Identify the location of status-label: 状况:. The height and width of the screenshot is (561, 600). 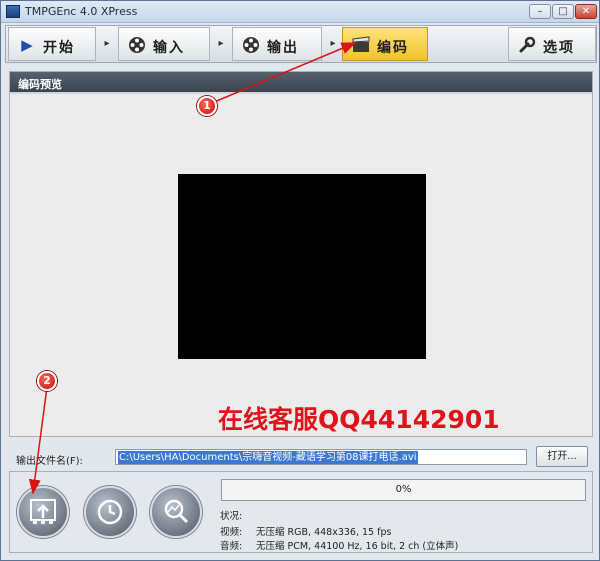
(231, 516).